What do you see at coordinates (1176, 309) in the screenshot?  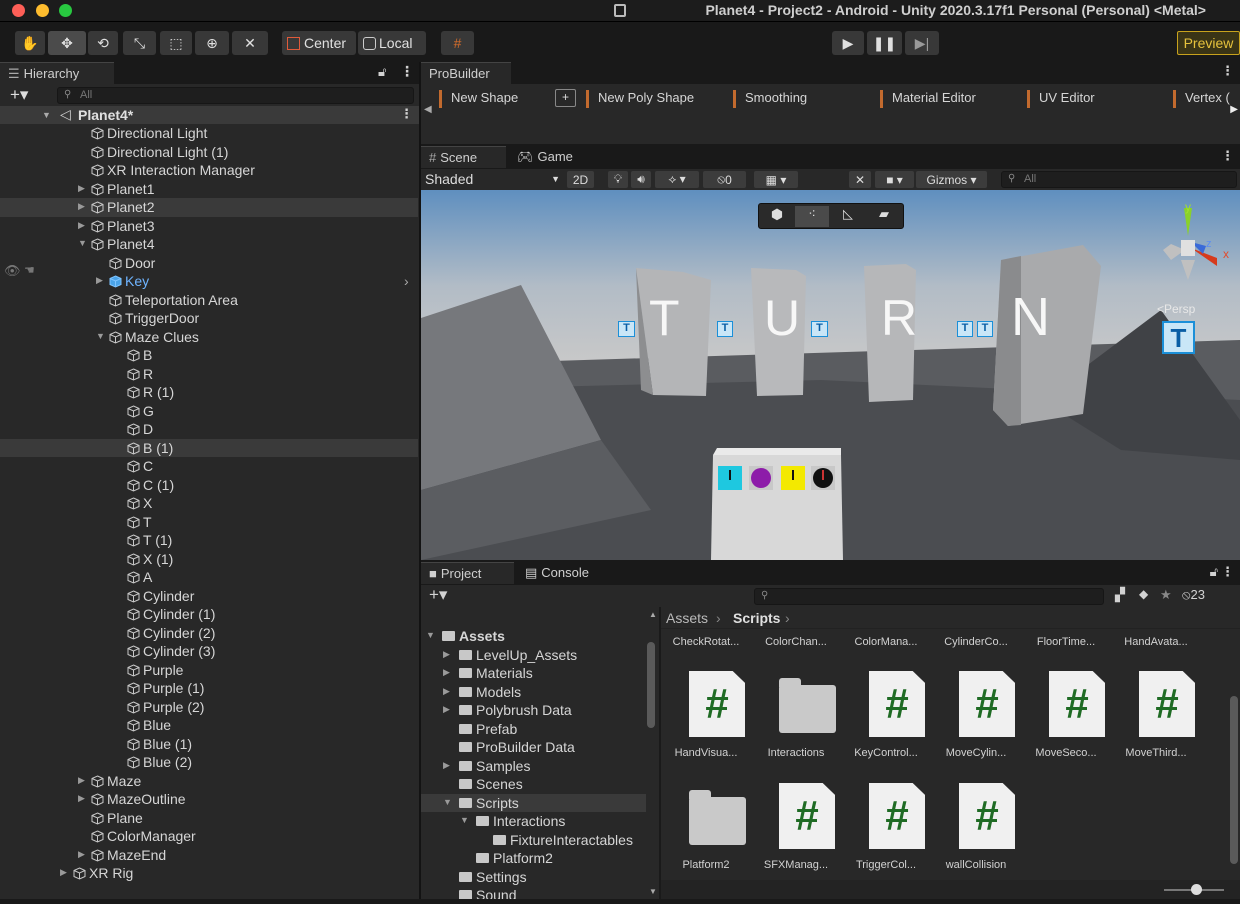 I see `perspective-label: <Persp` at bounding box center [1176, 309].